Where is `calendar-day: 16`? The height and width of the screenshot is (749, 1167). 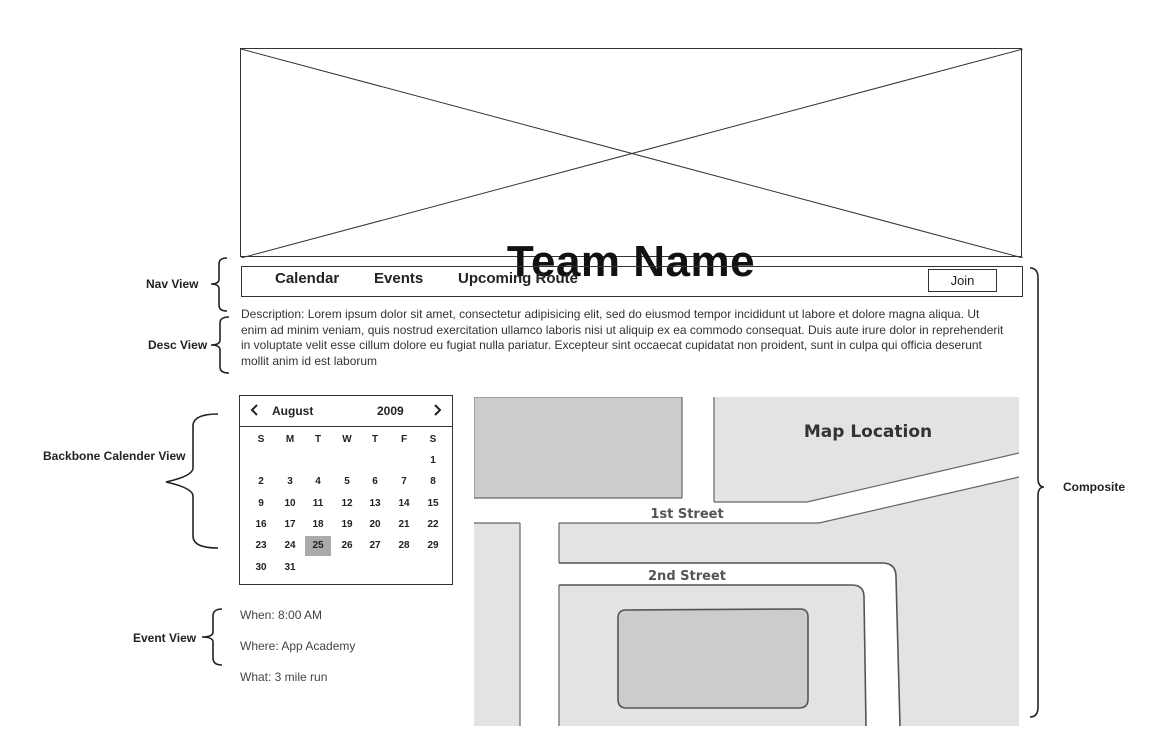 calendar-day: 16 is located at coordinates (261, 525).